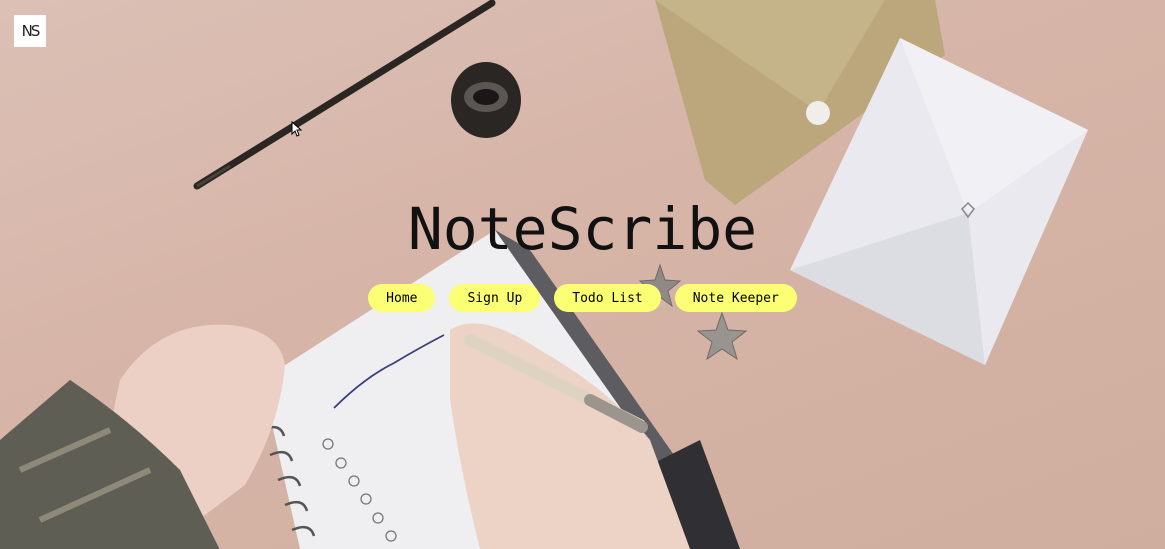 This screenshot has height=549, width=1165. I want to click on nav-note-keeper-button: Note Keeper, so click(735, 298).